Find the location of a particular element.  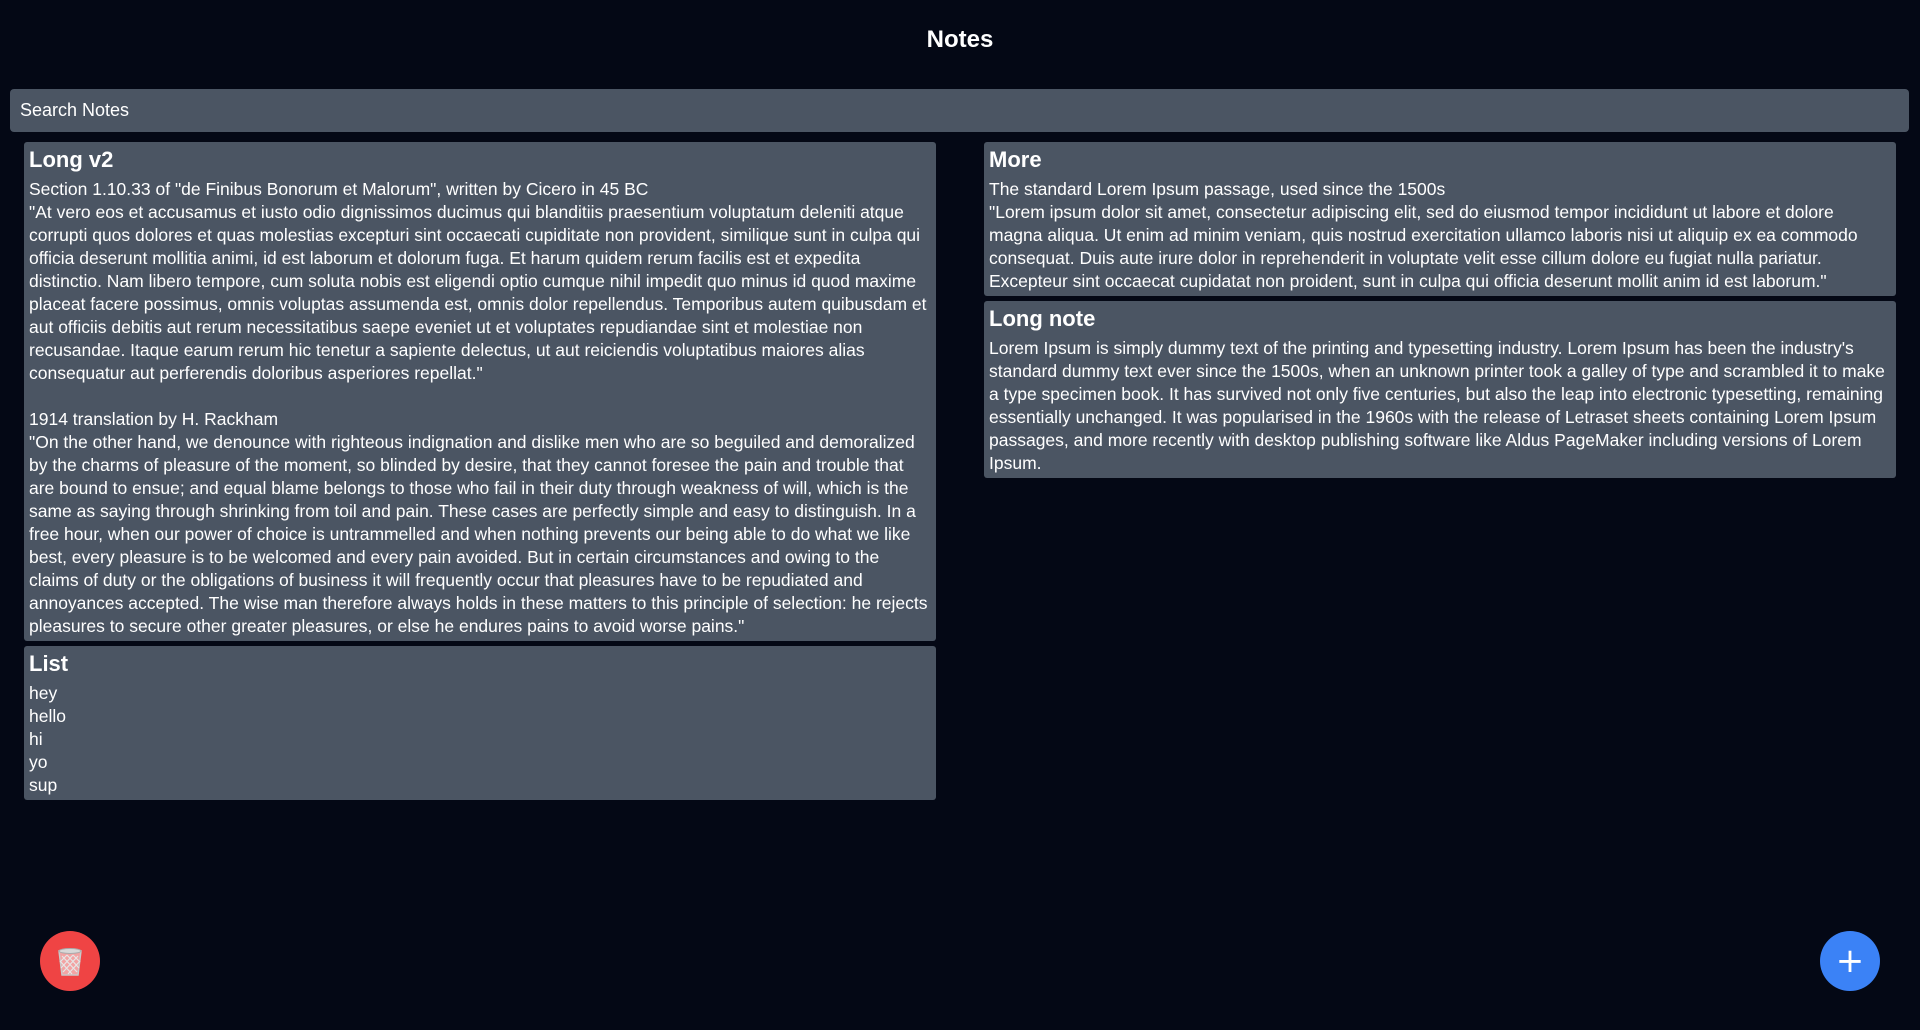

trash-button is located at coordinates (70, 961).